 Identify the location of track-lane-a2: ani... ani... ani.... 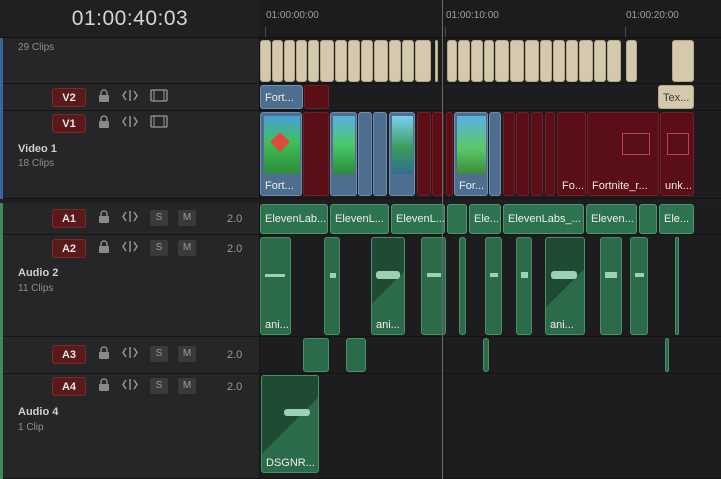
(490, 286).